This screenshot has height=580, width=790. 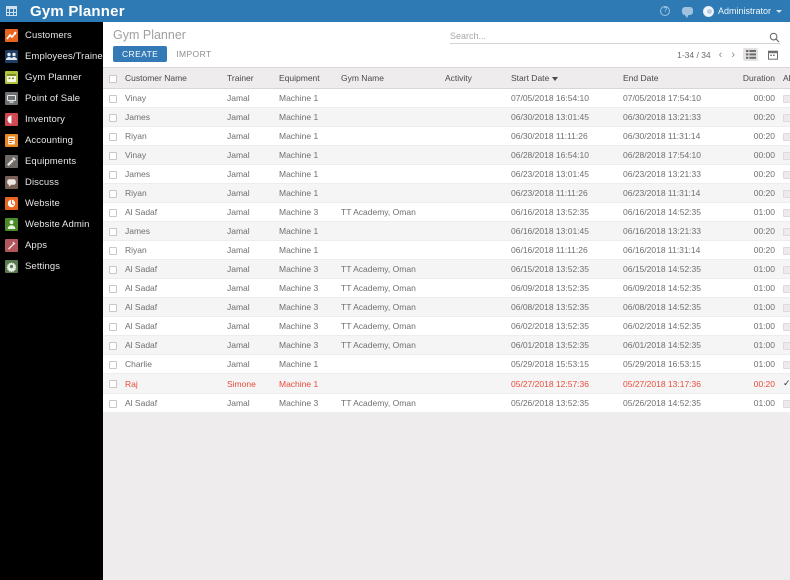 I want to click on select-all-header, so click(x=112, y=78).